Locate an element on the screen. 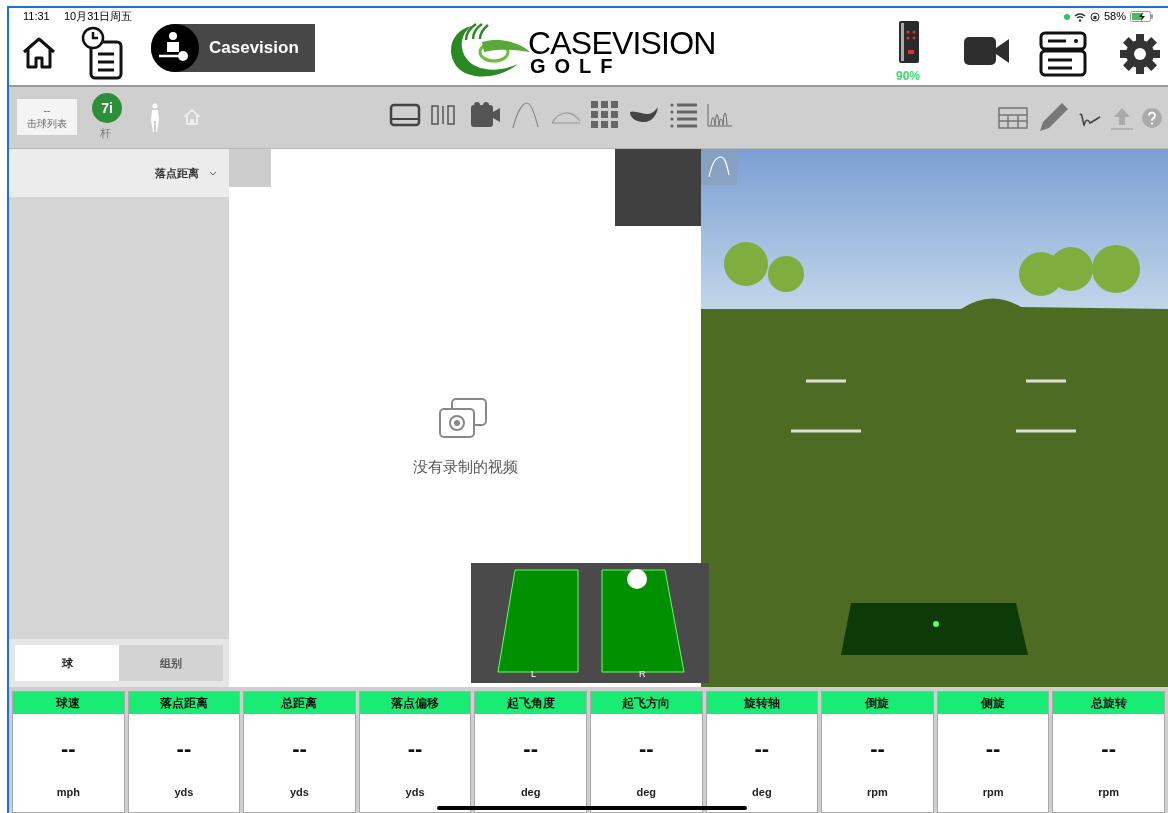  user-key-icon is located at coordinates (175, 48).